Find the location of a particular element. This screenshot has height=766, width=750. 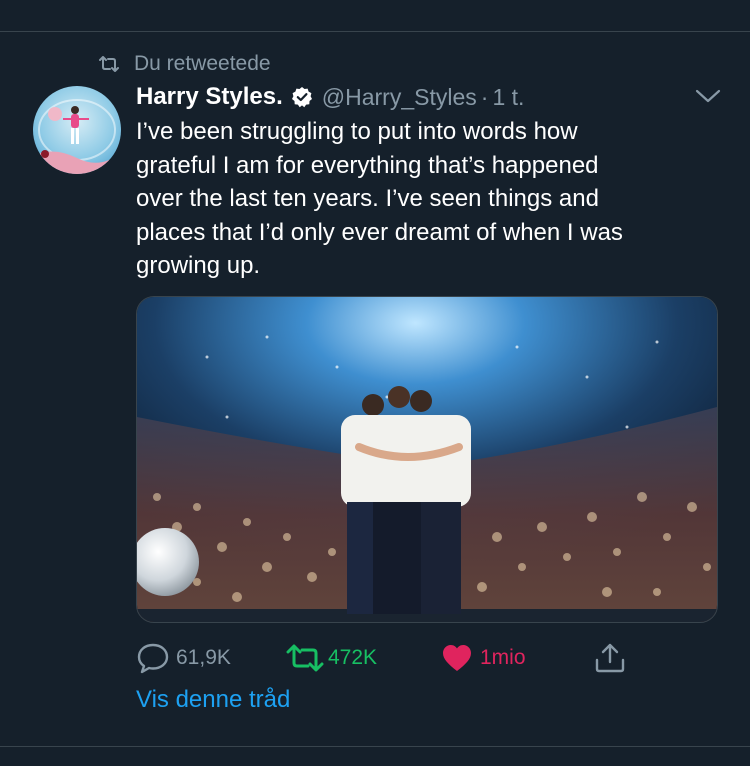

retweet-button: 472K is located at coordinates (331, 658).